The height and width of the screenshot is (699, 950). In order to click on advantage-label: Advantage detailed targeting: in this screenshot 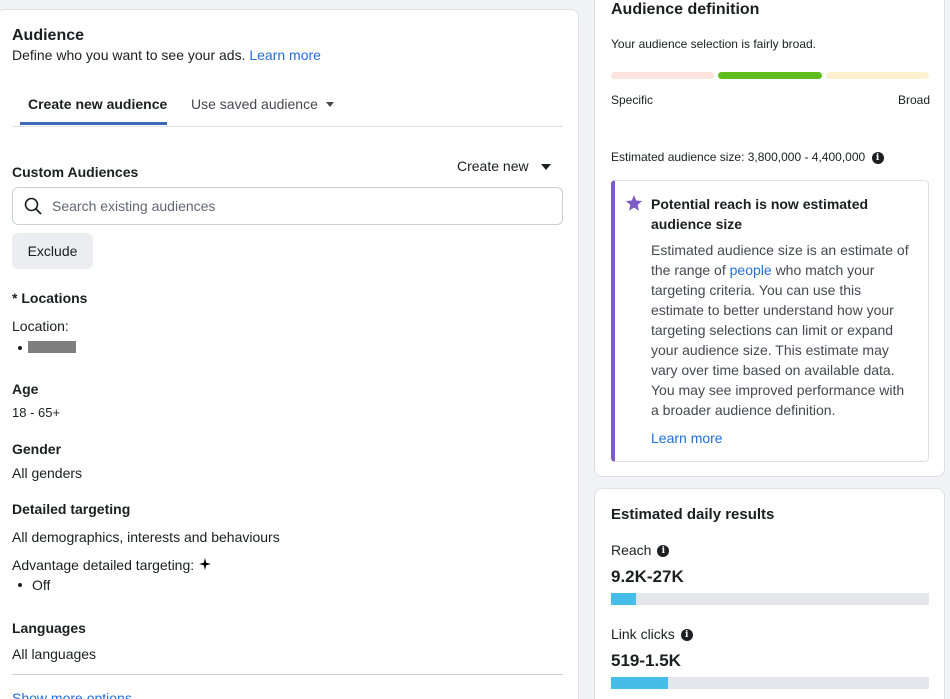, I will do `click(103, 565)`.